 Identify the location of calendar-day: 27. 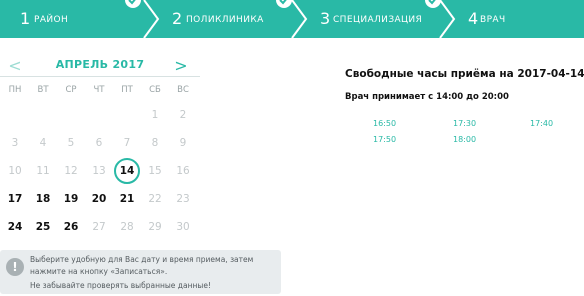
(99, 227).